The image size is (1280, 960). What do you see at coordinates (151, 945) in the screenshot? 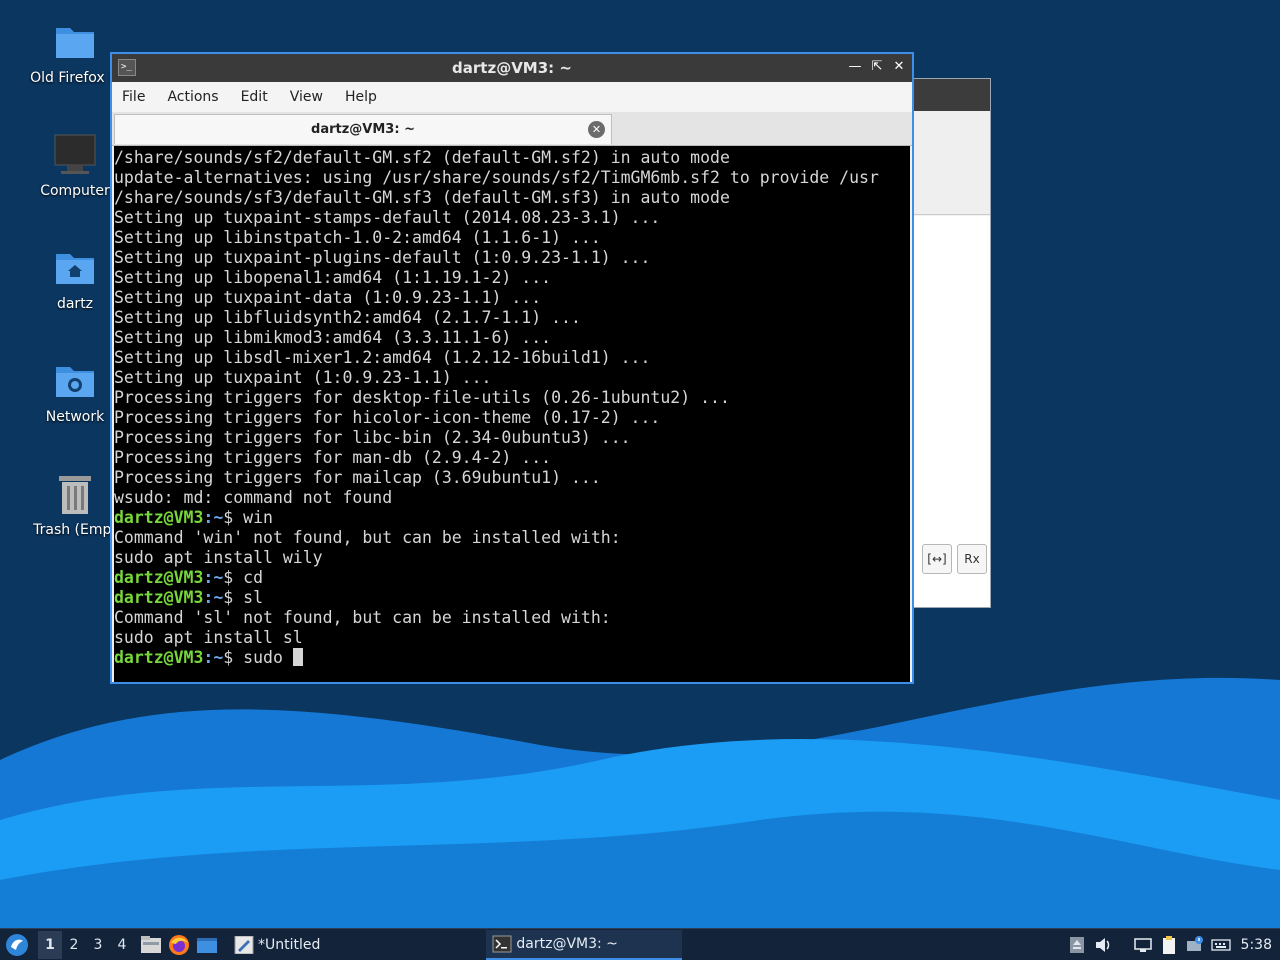
I see `file-manager-icon` at bounding box center [151, 945].